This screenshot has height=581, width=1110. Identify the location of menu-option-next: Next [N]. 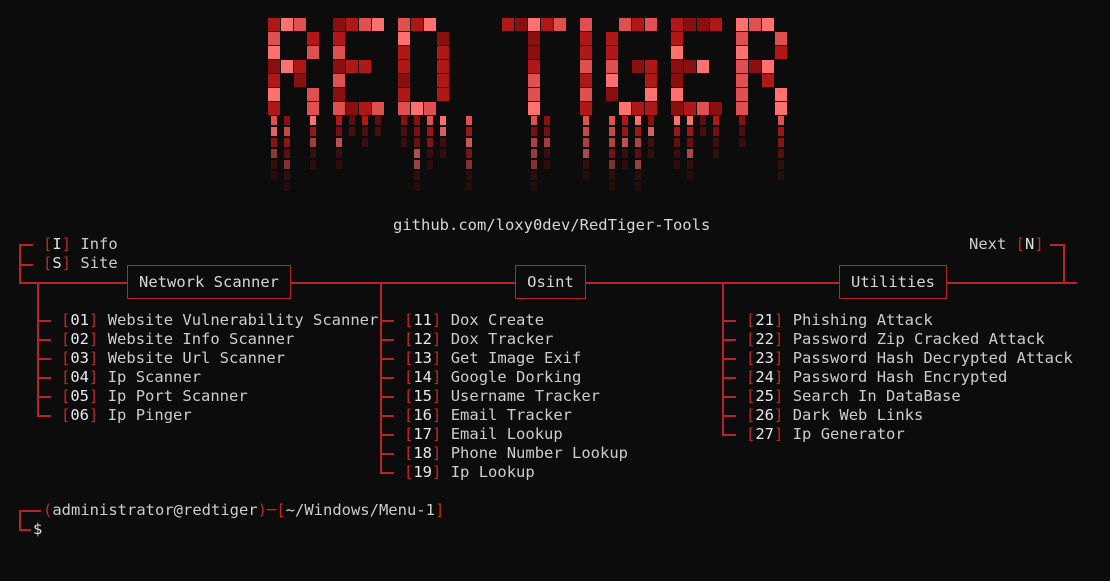
(1006, 244).